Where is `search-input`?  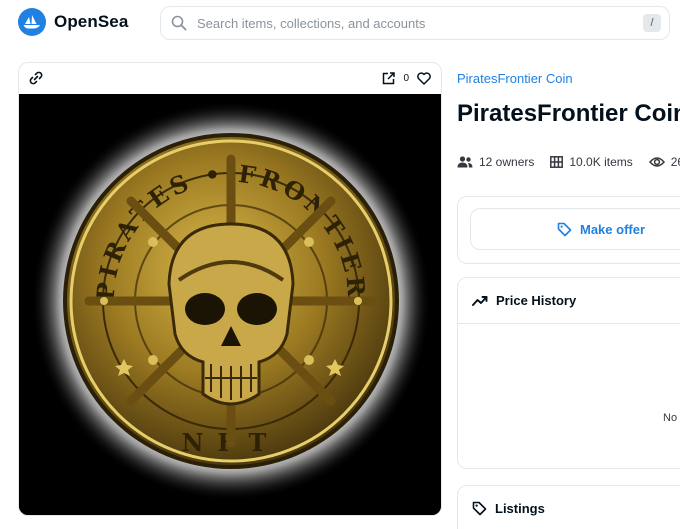
search-input is located at coordinates (433, 23).